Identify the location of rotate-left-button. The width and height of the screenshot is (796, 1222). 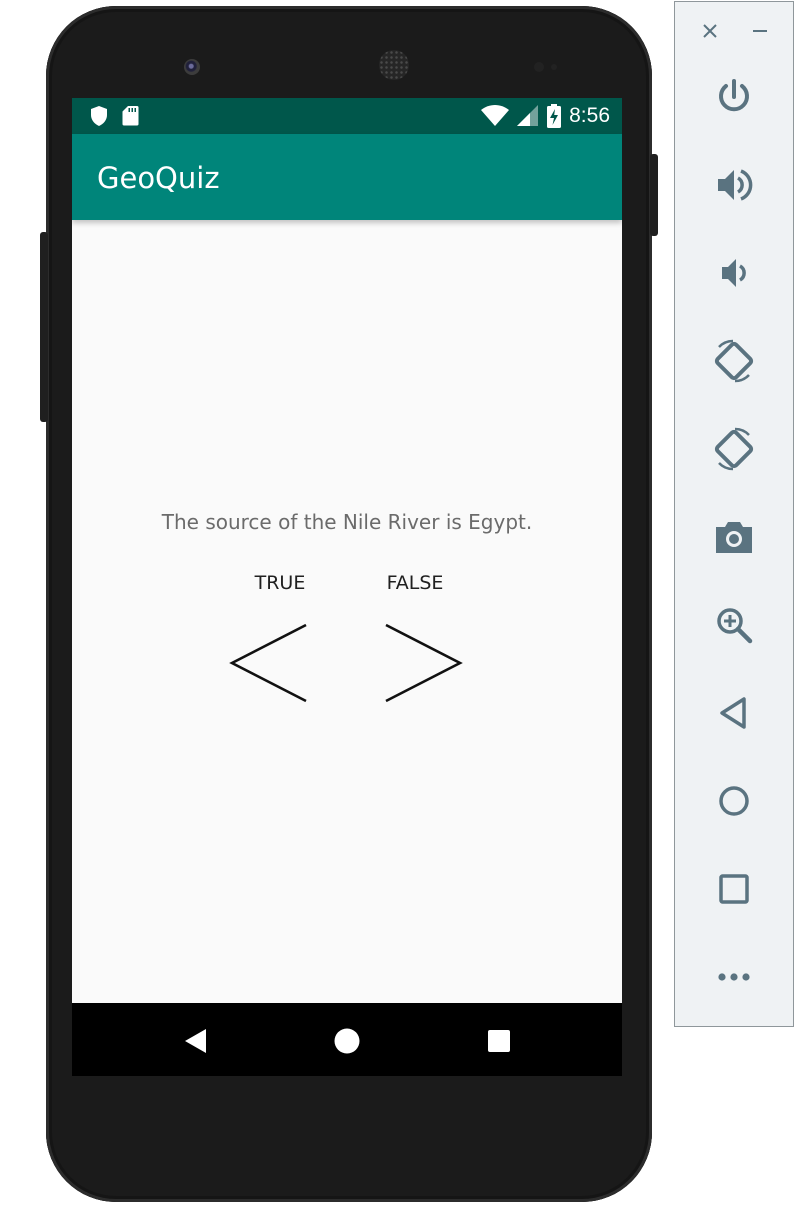
(734, 361).